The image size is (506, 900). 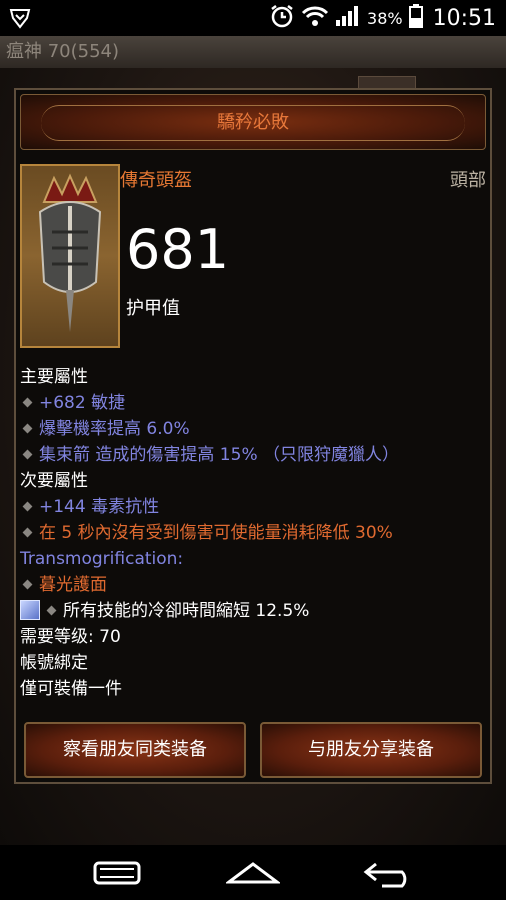 I want to click on secondary-stats-heading: 次要屬性, so click(x=54, y=481).